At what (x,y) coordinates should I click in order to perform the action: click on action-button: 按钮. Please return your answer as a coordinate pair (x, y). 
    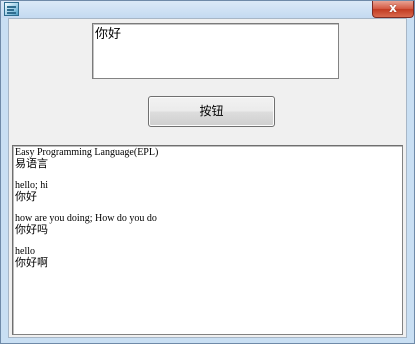
    Looking at the image, I should click on (211, 111).